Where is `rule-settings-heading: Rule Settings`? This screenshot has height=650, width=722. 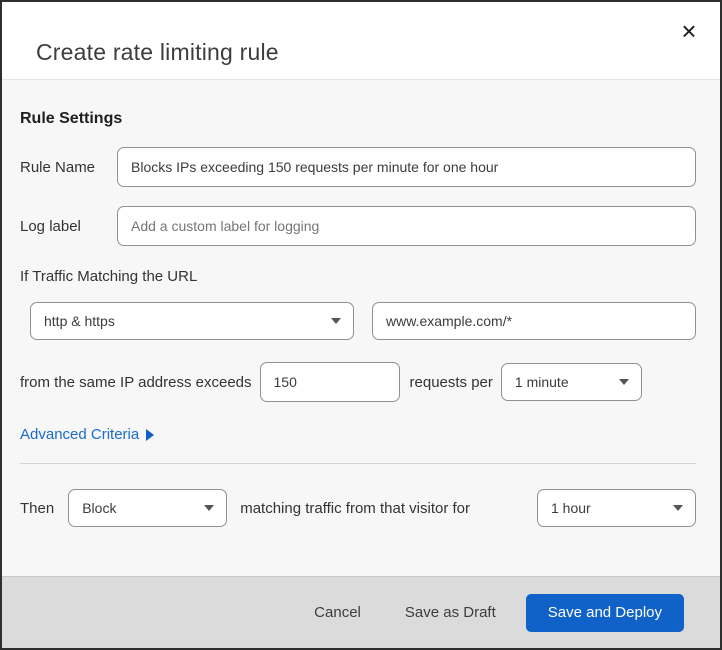
rule-settings-heading: Rule Settings is located at coordinates (71, 118).